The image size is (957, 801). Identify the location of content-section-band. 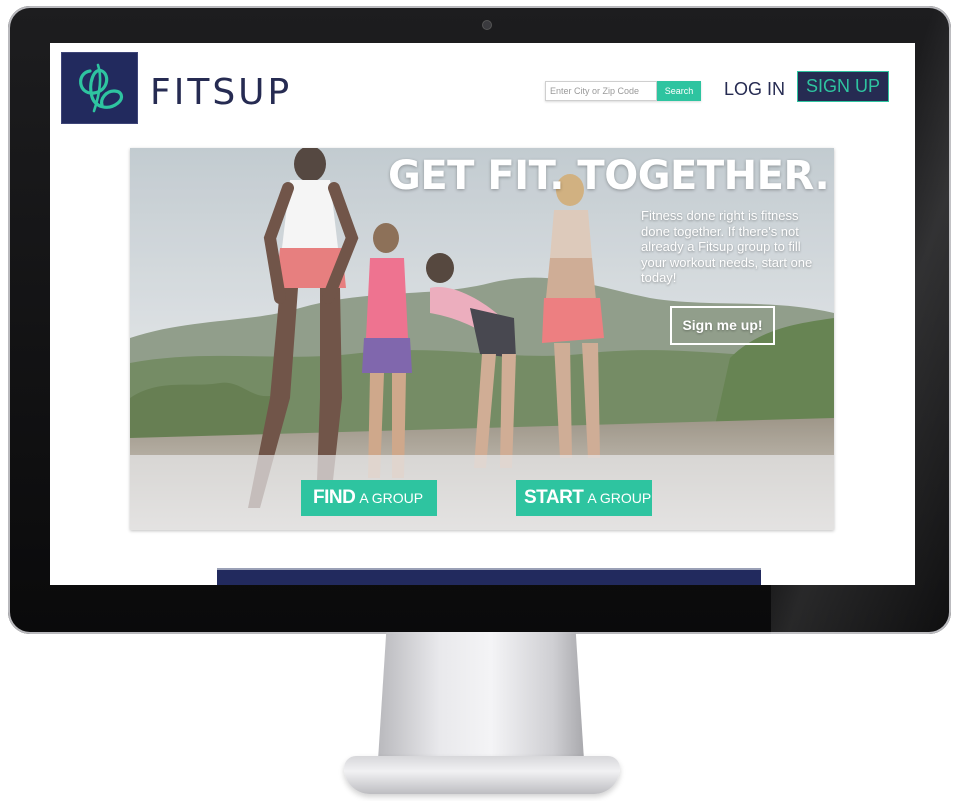
(489, 576).